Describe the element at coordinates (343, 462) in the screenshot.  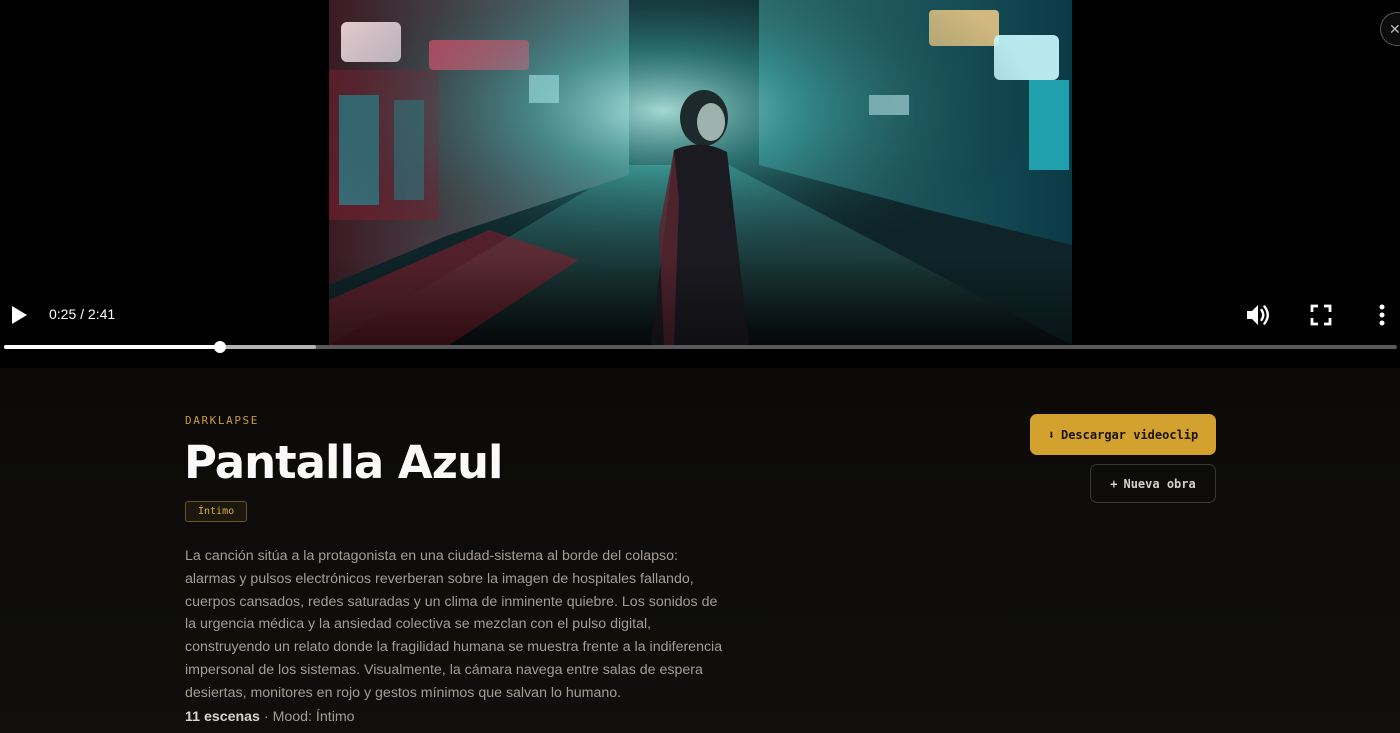
I see `page-title: Pantalla Azul` at that location.